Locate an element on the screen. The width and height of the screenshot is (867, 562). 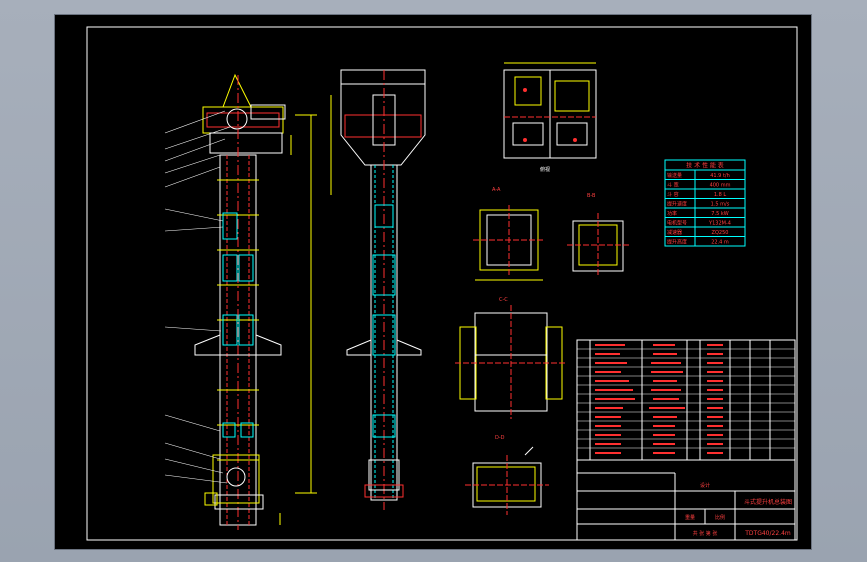
section-c-view: C-C is located at coordinates (511, 358).